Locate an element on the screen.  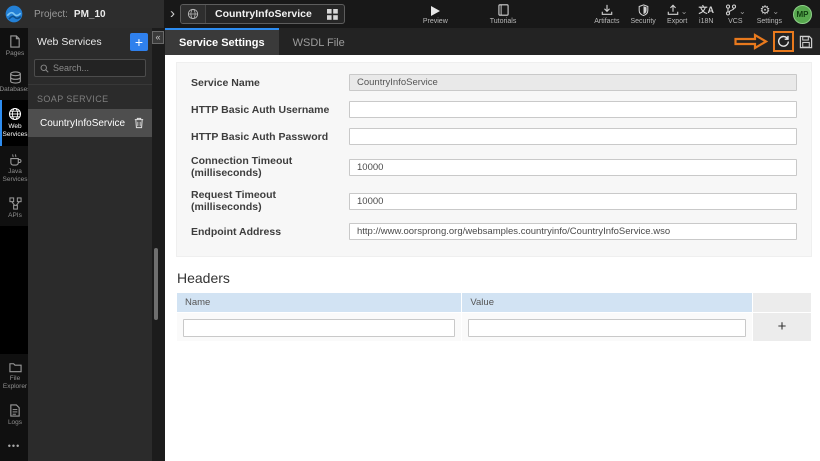
delete-service-button is located at coordinates (139, 123).